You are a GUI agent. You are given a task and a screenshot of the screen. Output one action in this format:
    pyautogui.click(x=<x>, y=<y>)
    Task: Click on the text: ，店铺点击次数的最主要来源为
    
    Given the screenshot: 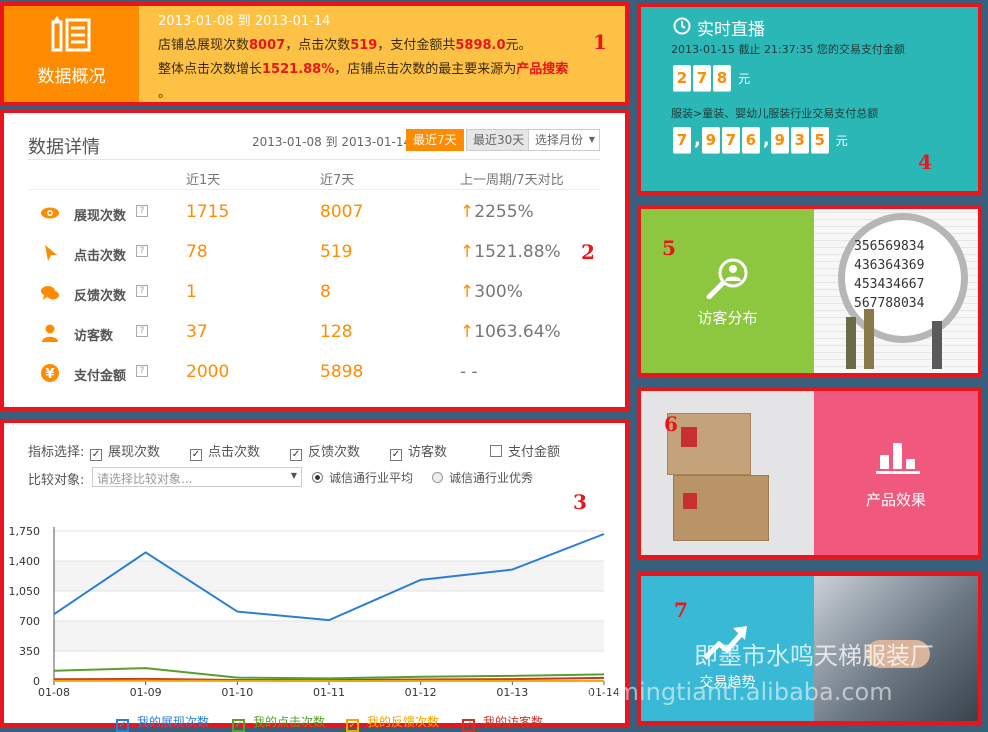 What is the action you would take?
    pyautogui.click(x=425, y=69)
    